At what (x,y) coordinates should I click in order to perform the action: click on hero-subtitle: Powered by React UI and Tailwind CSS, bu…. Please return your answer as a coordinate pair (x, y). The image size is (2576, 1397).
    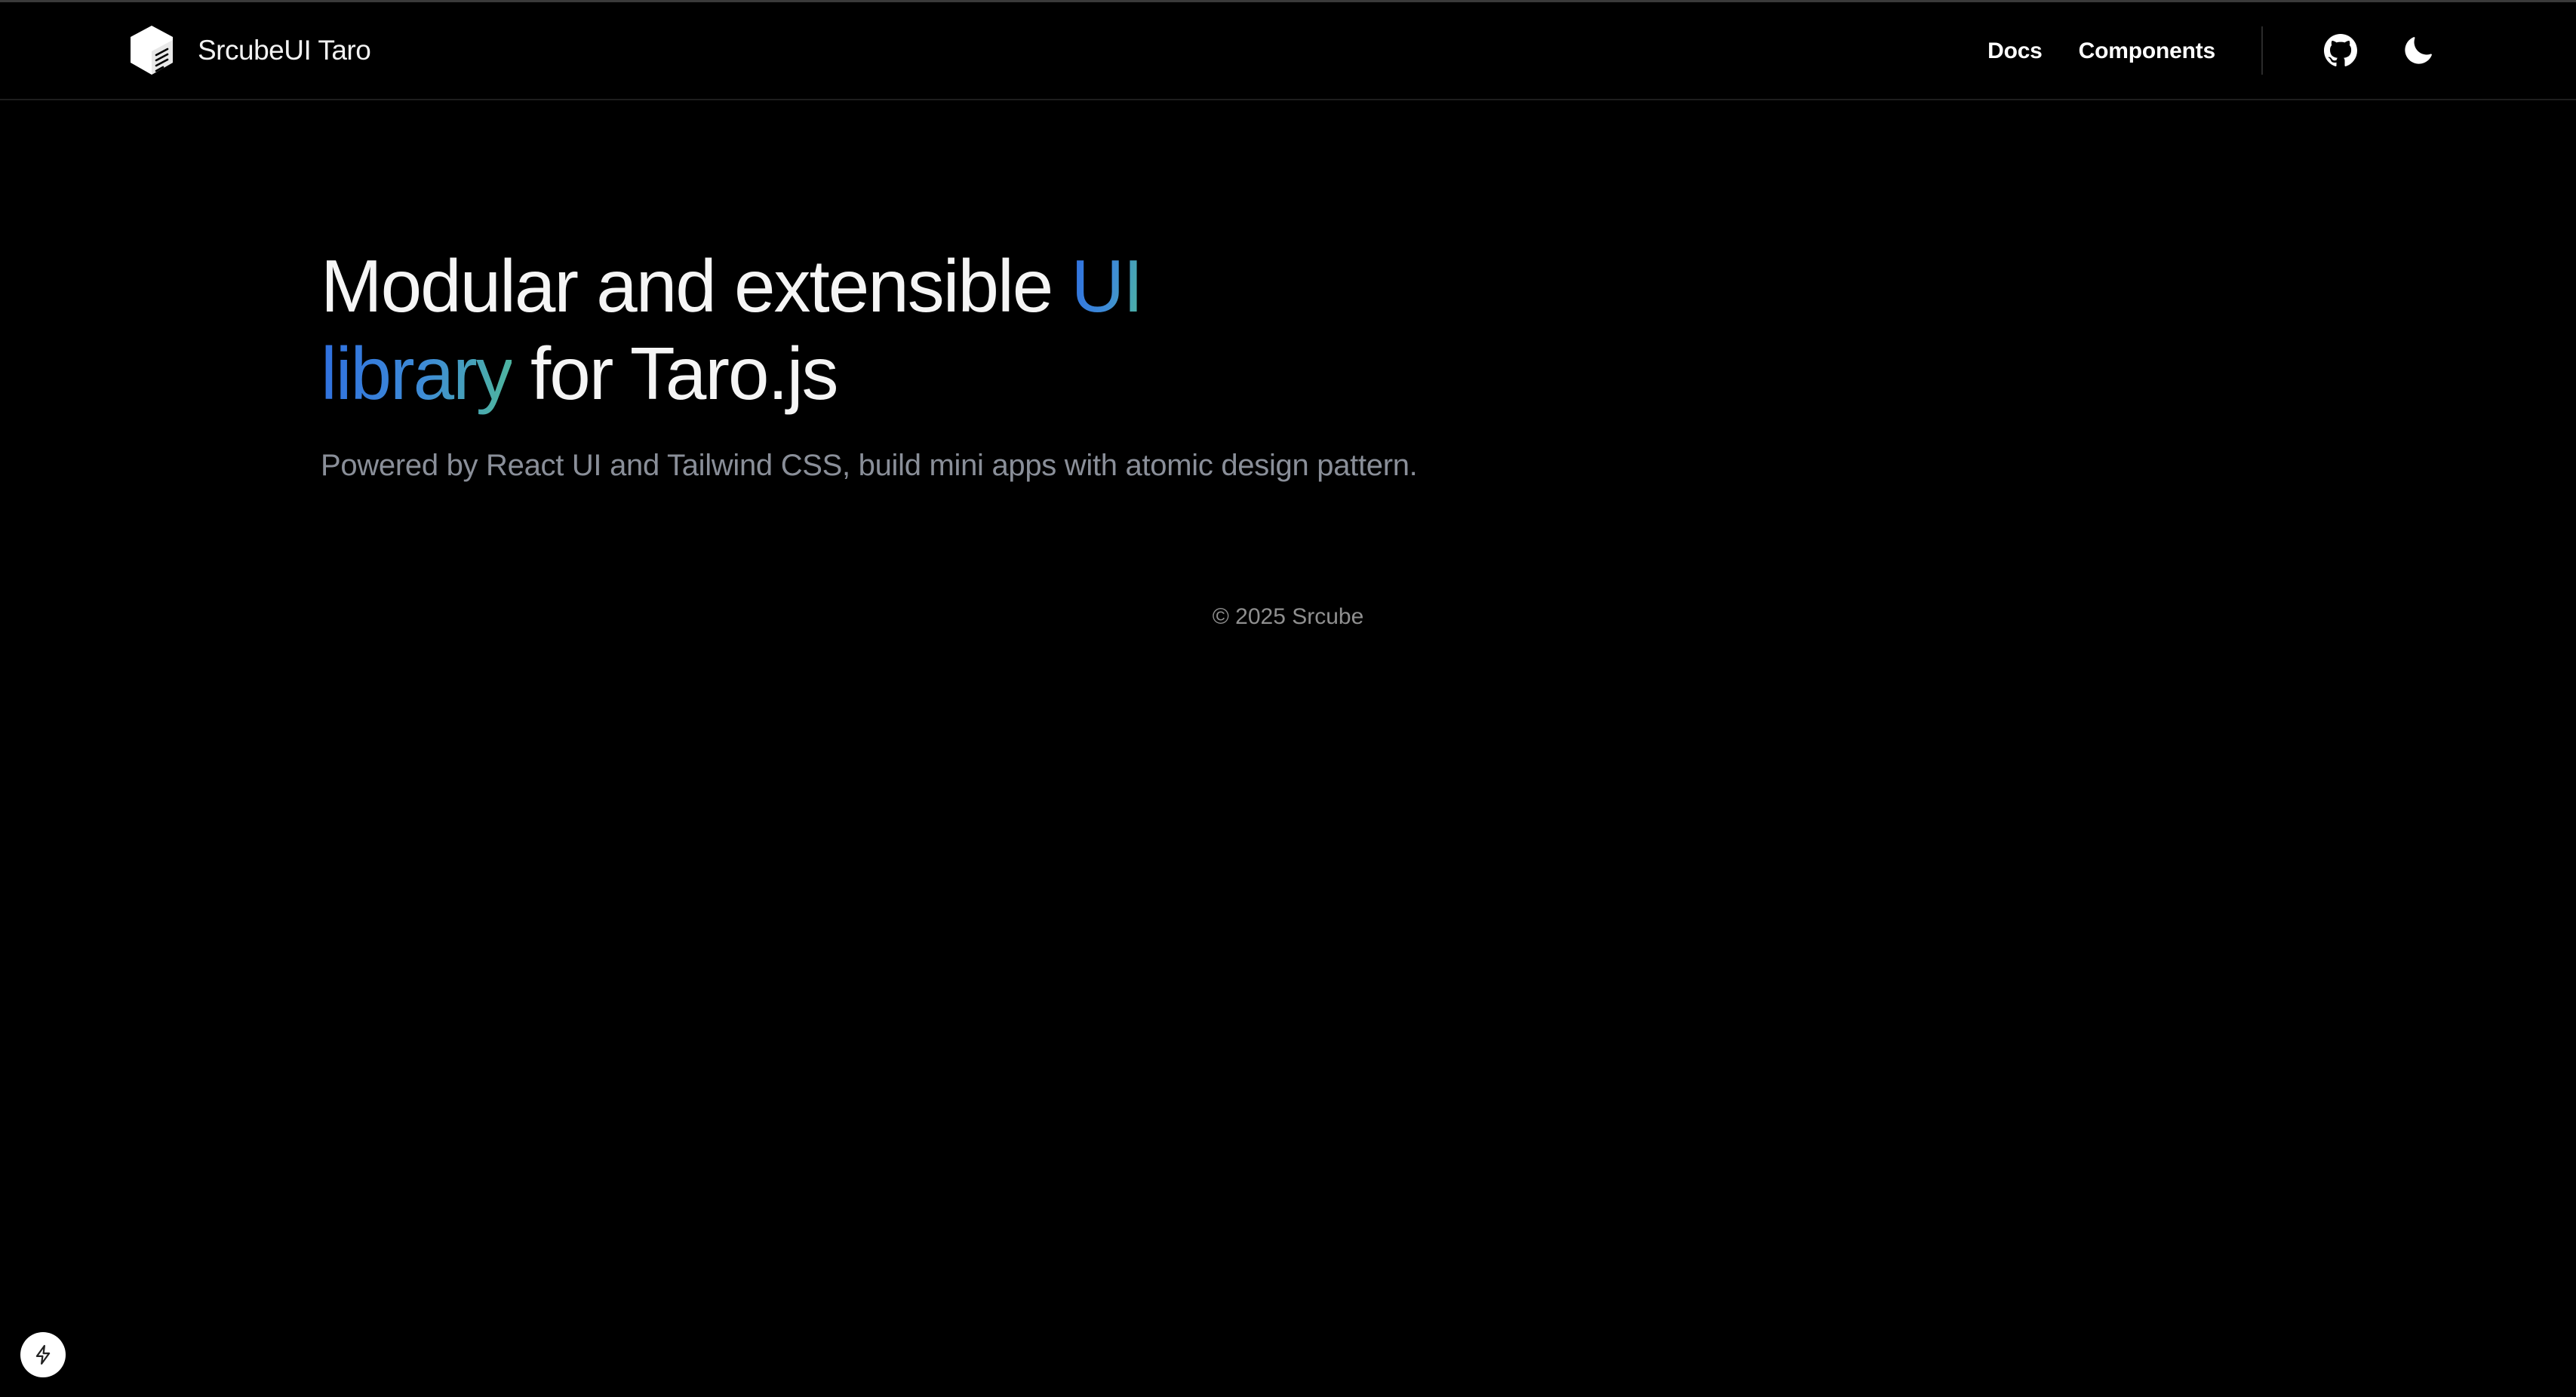
    Looking at the image, I should click on (869, 466).